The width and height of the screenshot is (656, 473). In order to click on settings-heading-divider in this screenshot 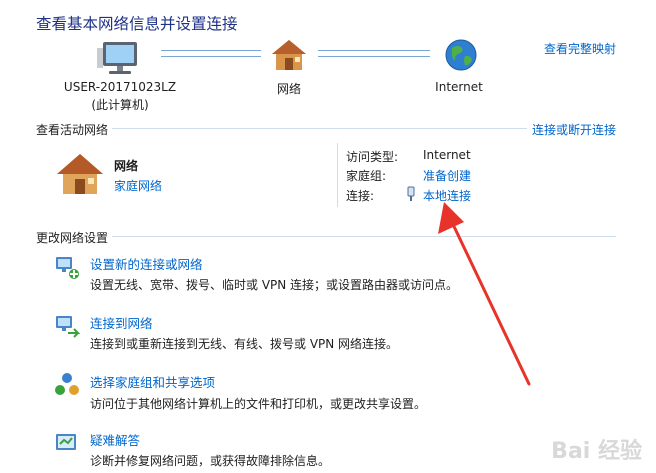, I will do `click(364, 236)`.